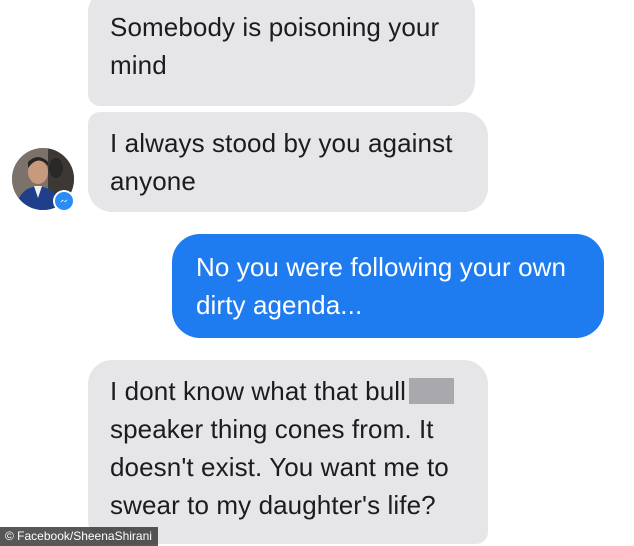  What do you see at coordinates (79, 536) in the screenshot?
I see `photo-credit-watermark: © Facebook/SheenaShirani` at bounding box center [79, 536].